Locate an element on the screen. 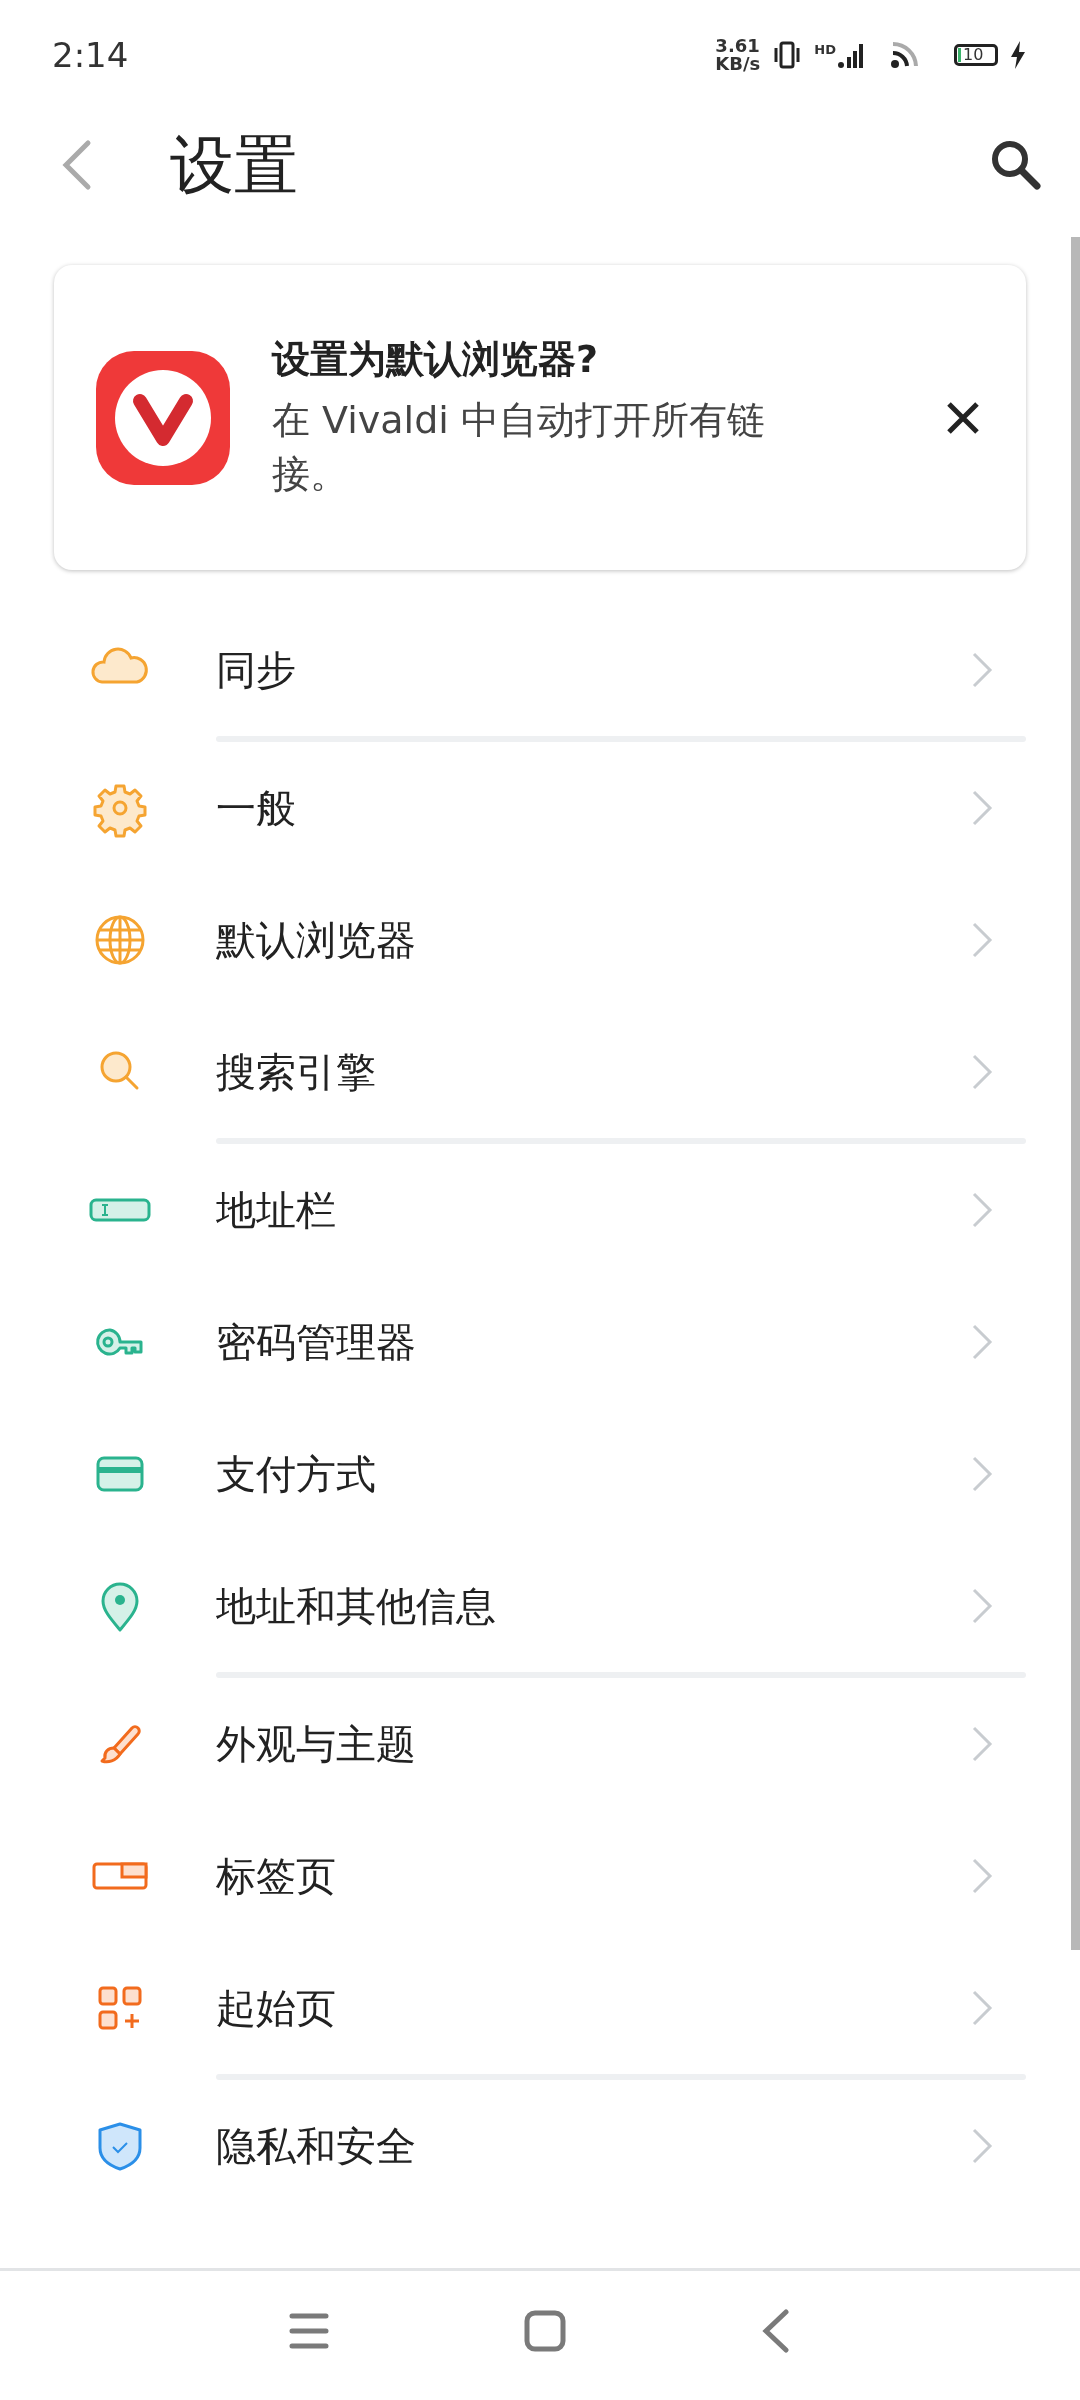 The height and width of the screenshot is (2400, 1080). settings-row: 隐私和安全 is located at coordinates (528, 2146).